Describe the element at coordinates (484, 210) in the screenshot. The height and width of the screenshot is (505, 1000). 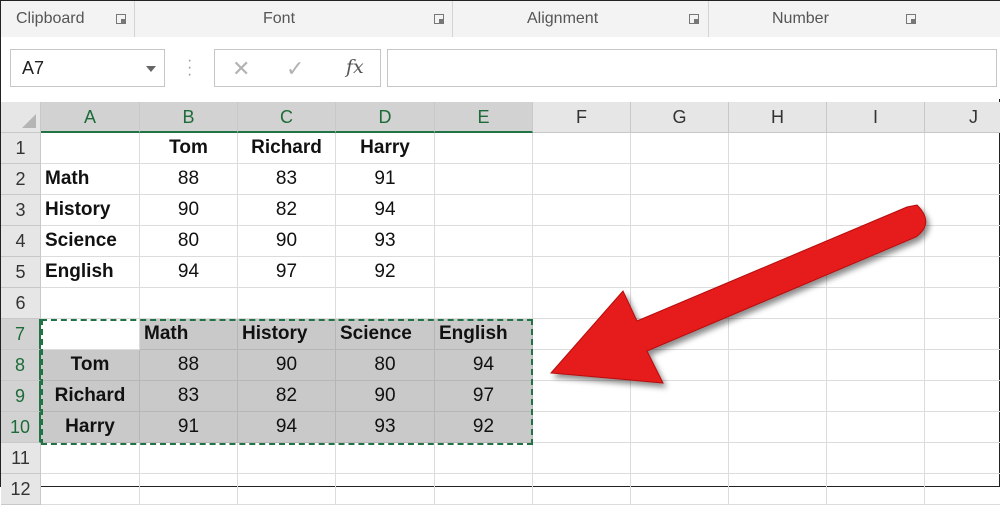
I see `cell-e3` at that location.